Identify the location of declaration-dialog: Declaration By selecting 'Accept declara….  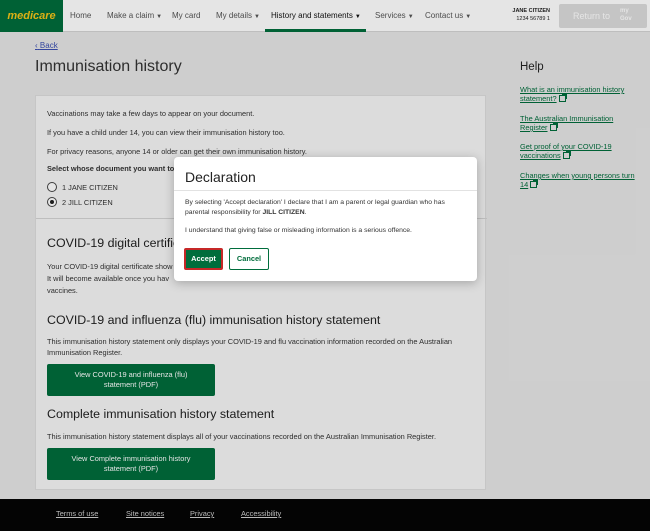
(325, 219).